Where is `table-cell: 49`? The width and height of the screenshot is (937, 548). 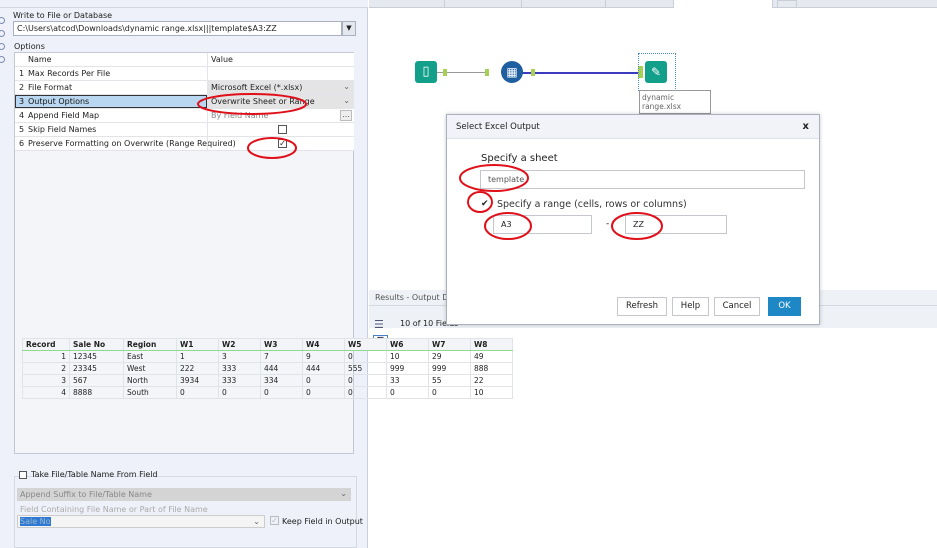 table-cell: 49 is located at coordinates (491, 356).